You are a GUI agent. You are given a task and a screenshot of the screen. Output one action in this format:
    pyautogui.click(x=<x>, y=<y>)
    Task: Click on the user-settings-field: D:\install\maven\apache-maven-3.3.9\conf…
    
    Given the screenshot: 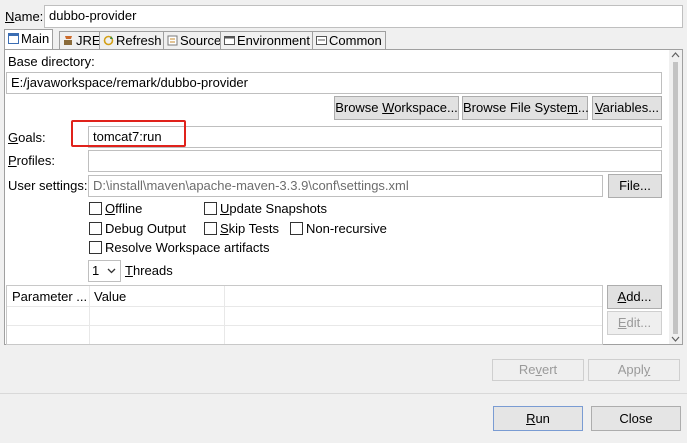 What is the action you would take?
    pyautogui.click(x=345, y=186)
    